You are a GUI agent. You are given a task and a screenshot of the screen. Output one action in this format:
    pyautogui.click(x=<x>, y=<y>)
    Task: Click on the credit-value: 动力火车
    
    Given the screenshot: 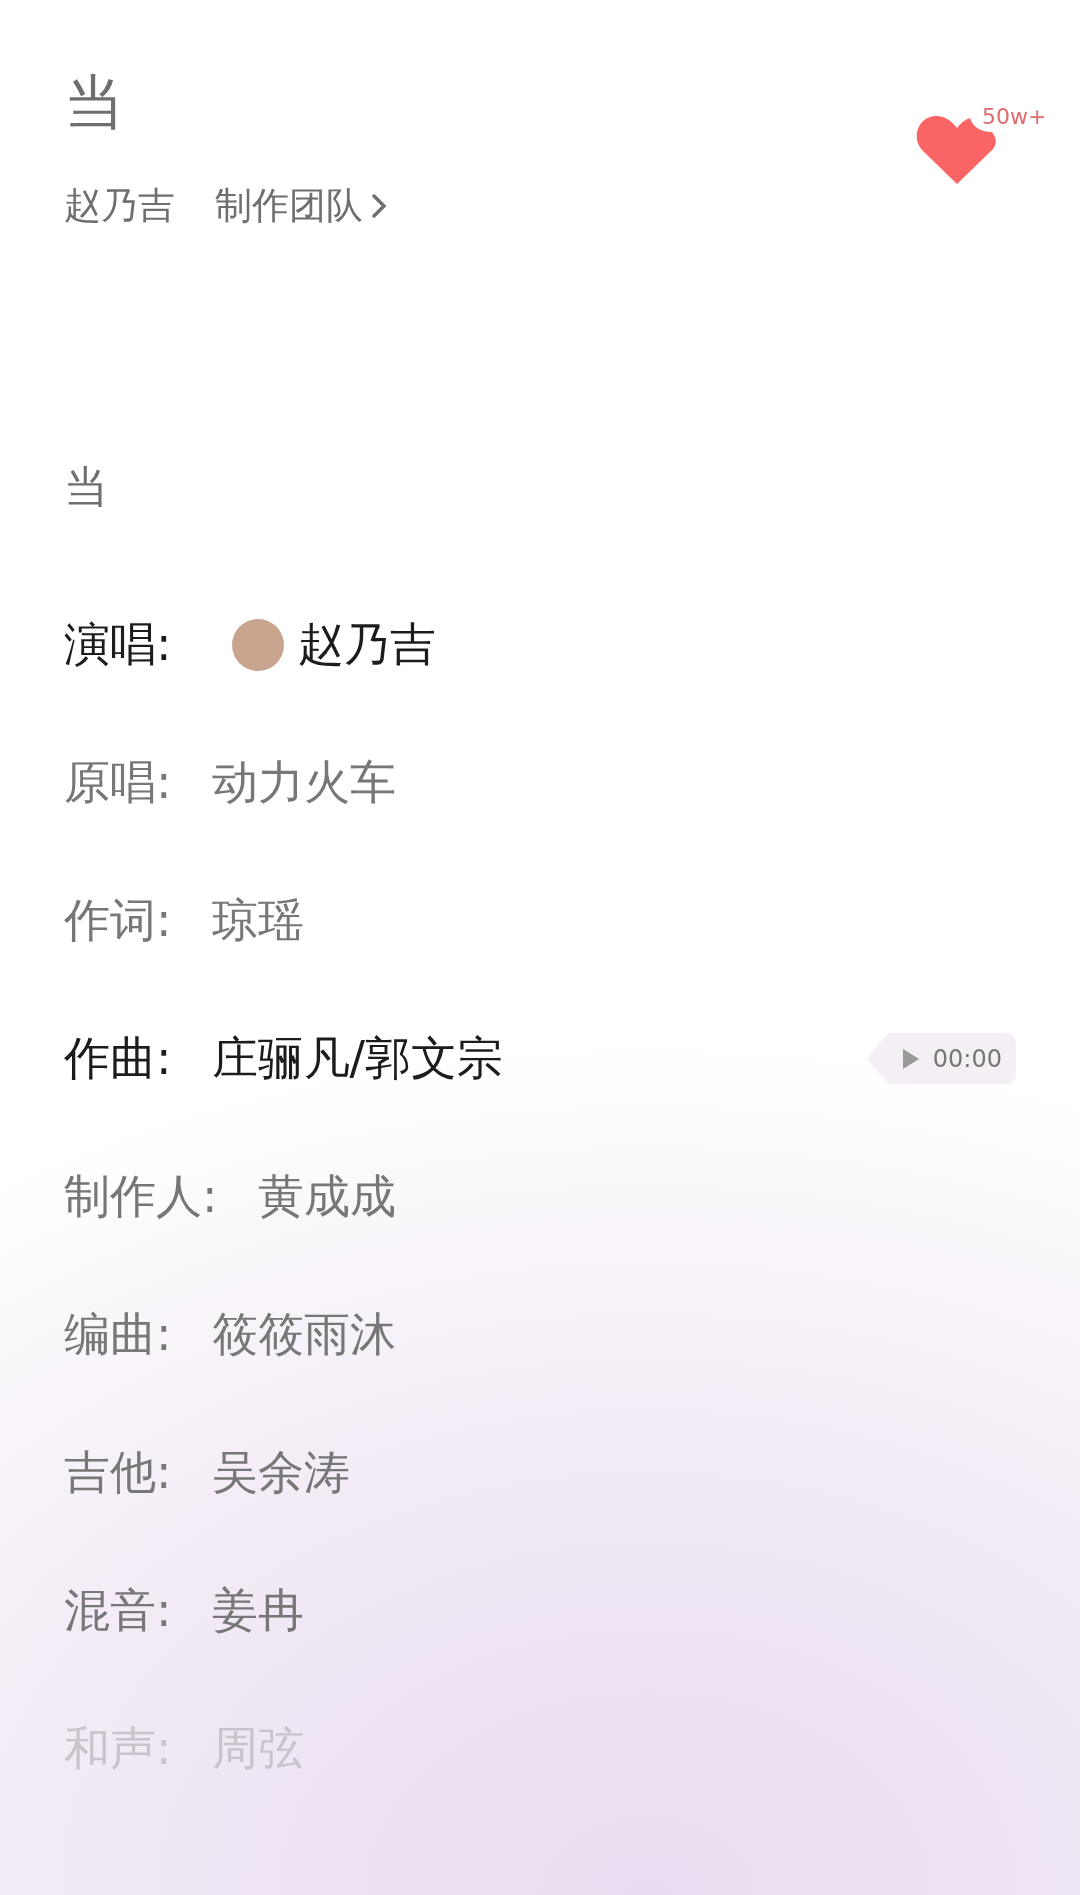 What is the action you would take?
    pyautogui.click(x=303, y=782)
    